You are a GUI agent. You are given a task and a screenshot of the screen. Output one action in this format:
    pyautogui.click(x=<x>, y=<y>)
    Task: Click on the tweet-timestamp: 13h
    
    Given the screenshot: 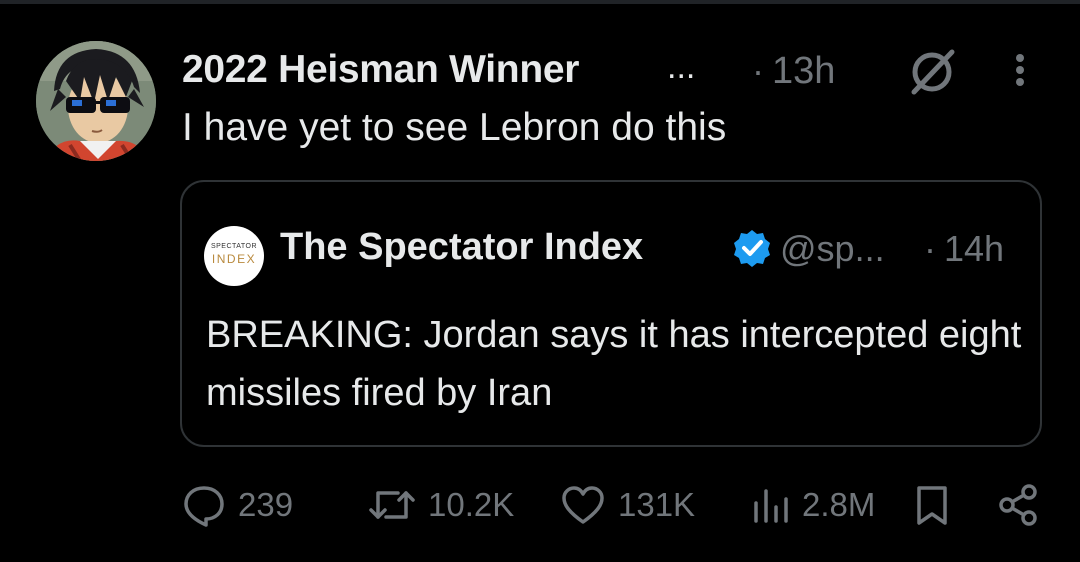 What is the action you would take?
    pyautogui.click(x=803, y=71)
    